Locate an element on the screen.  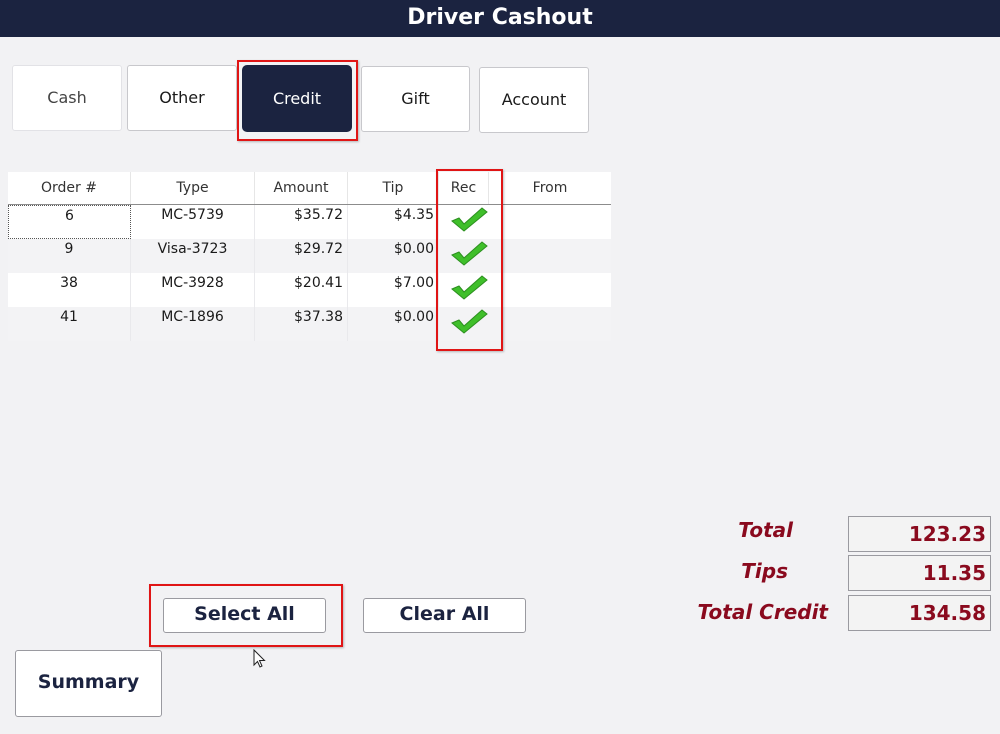
grid-header: Order # Type Amount Tip Rec From is located at coordinates (309, 188).